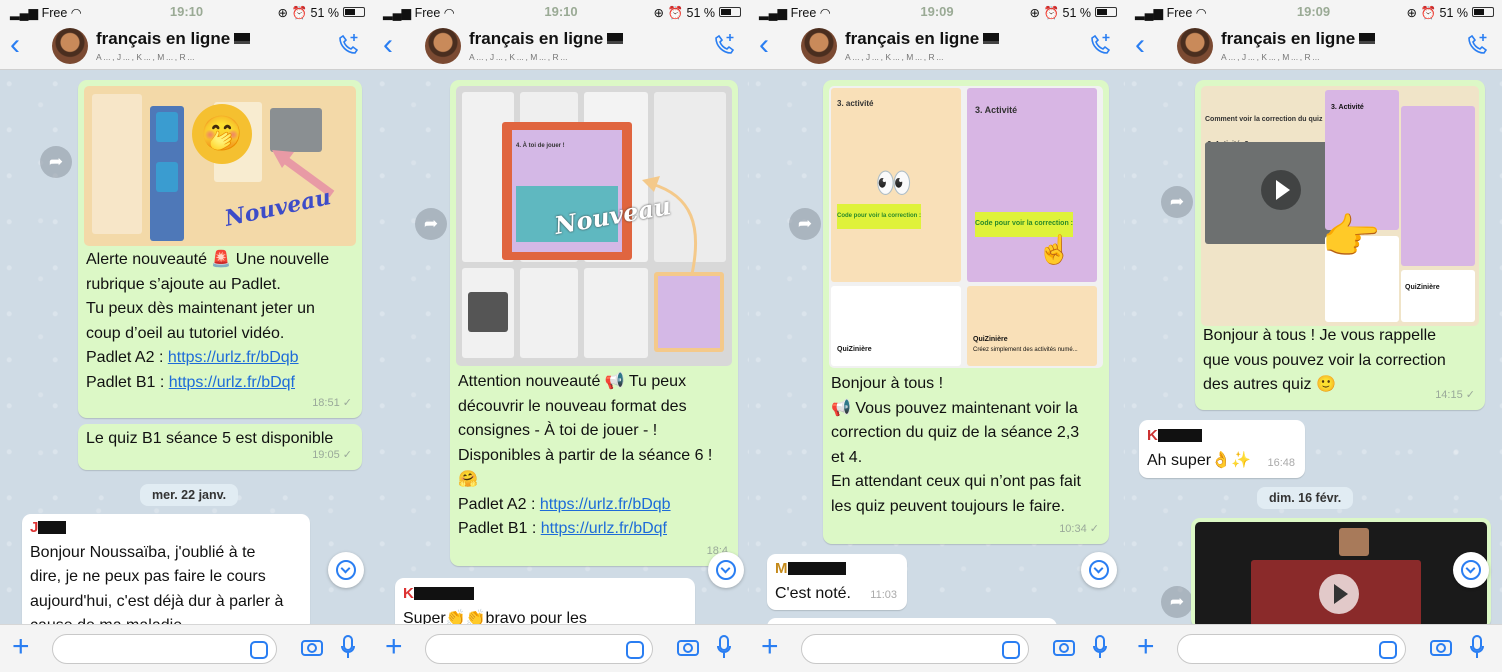 Image resolution: width=1502 pixels, height=672 pixels. I want to click on message-bubble: K Ah super👌✨ 16:48, so click(1222, 449).